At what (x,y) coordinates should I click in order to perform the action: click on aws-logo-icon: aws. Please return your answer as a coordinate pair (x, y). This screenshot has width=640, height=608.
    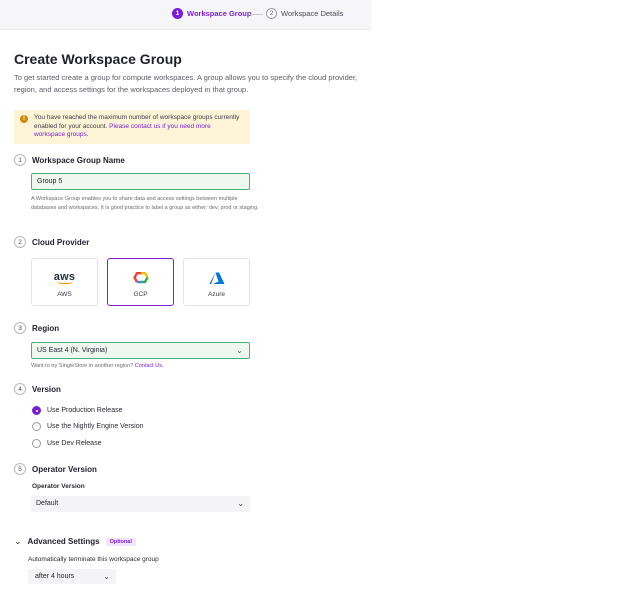
    Looking at the image, I should click on (64, 278).